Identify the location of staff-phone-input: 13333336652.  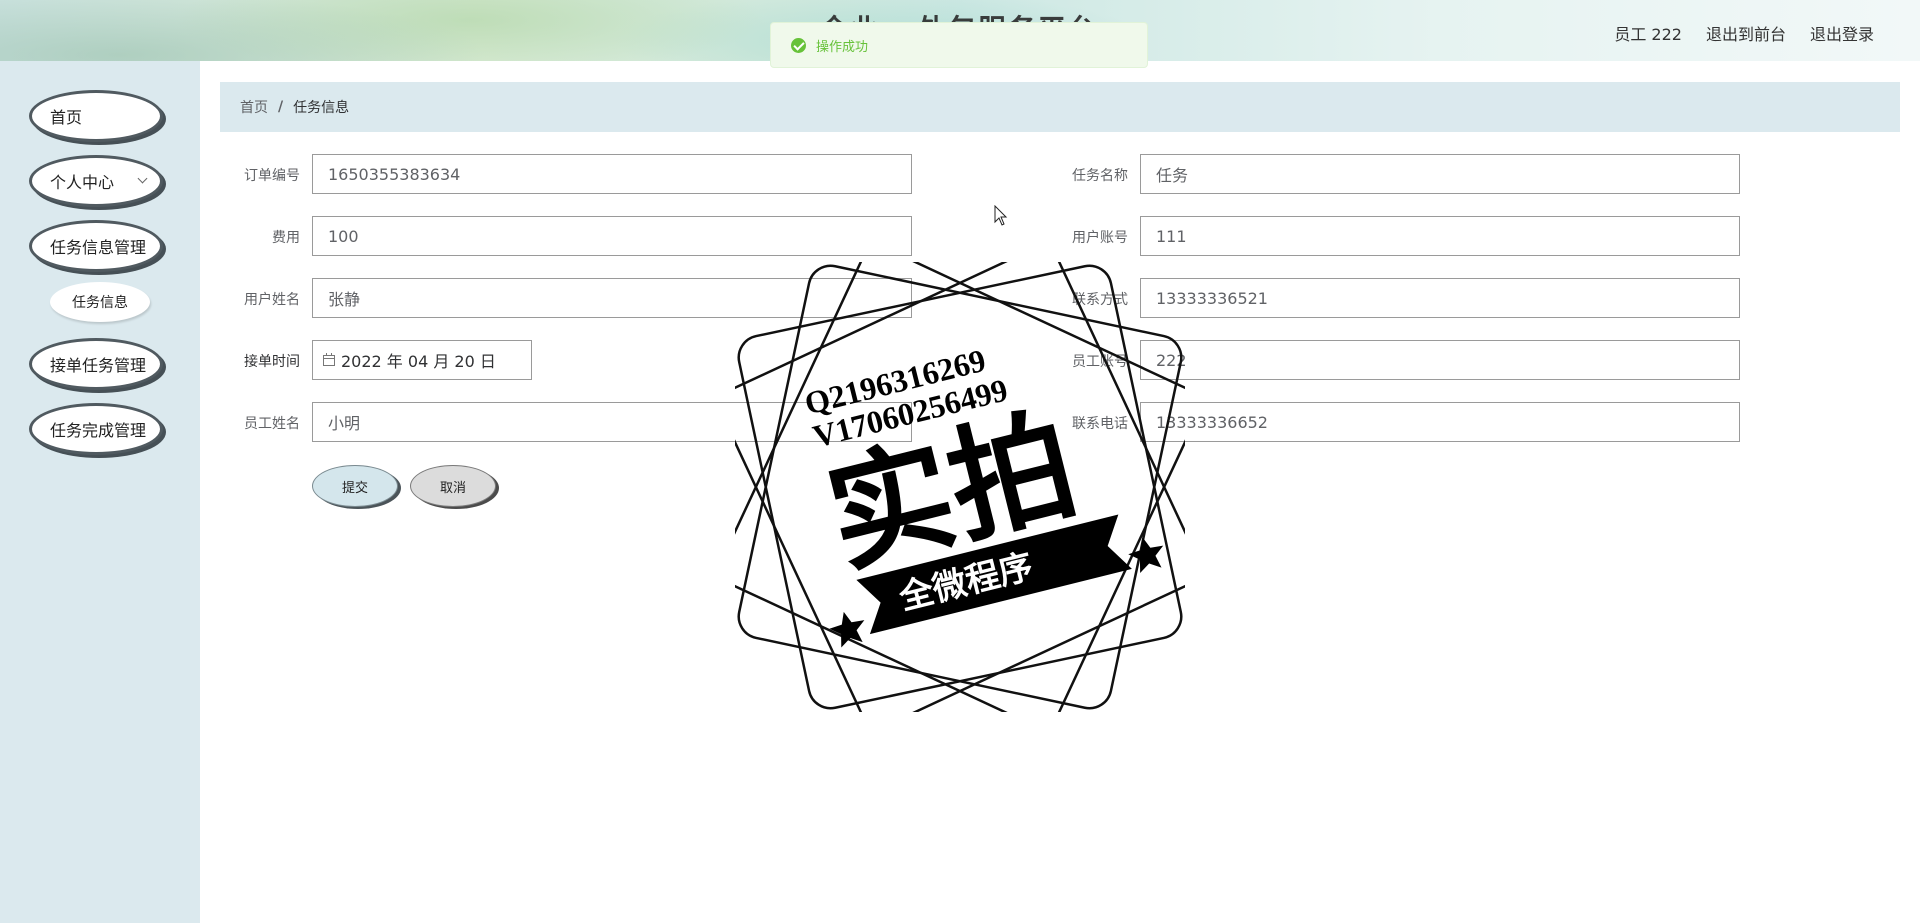
(1440, 422).